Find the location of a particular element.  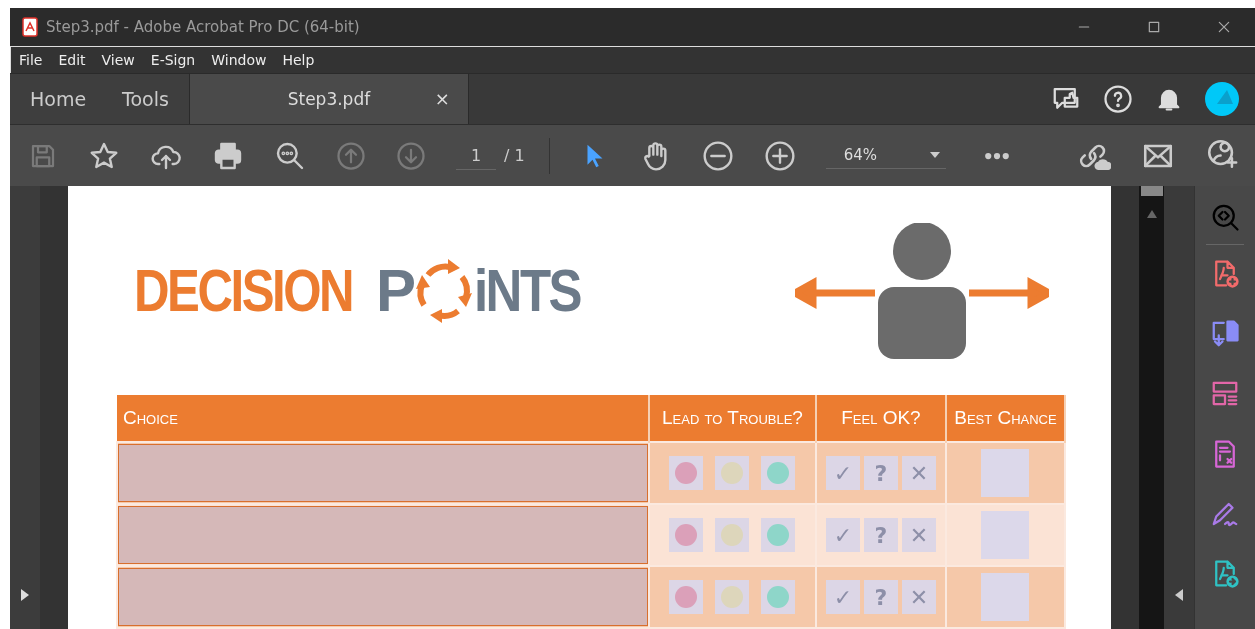

menu-item: E-Sign is located at coordinates (173, 60).